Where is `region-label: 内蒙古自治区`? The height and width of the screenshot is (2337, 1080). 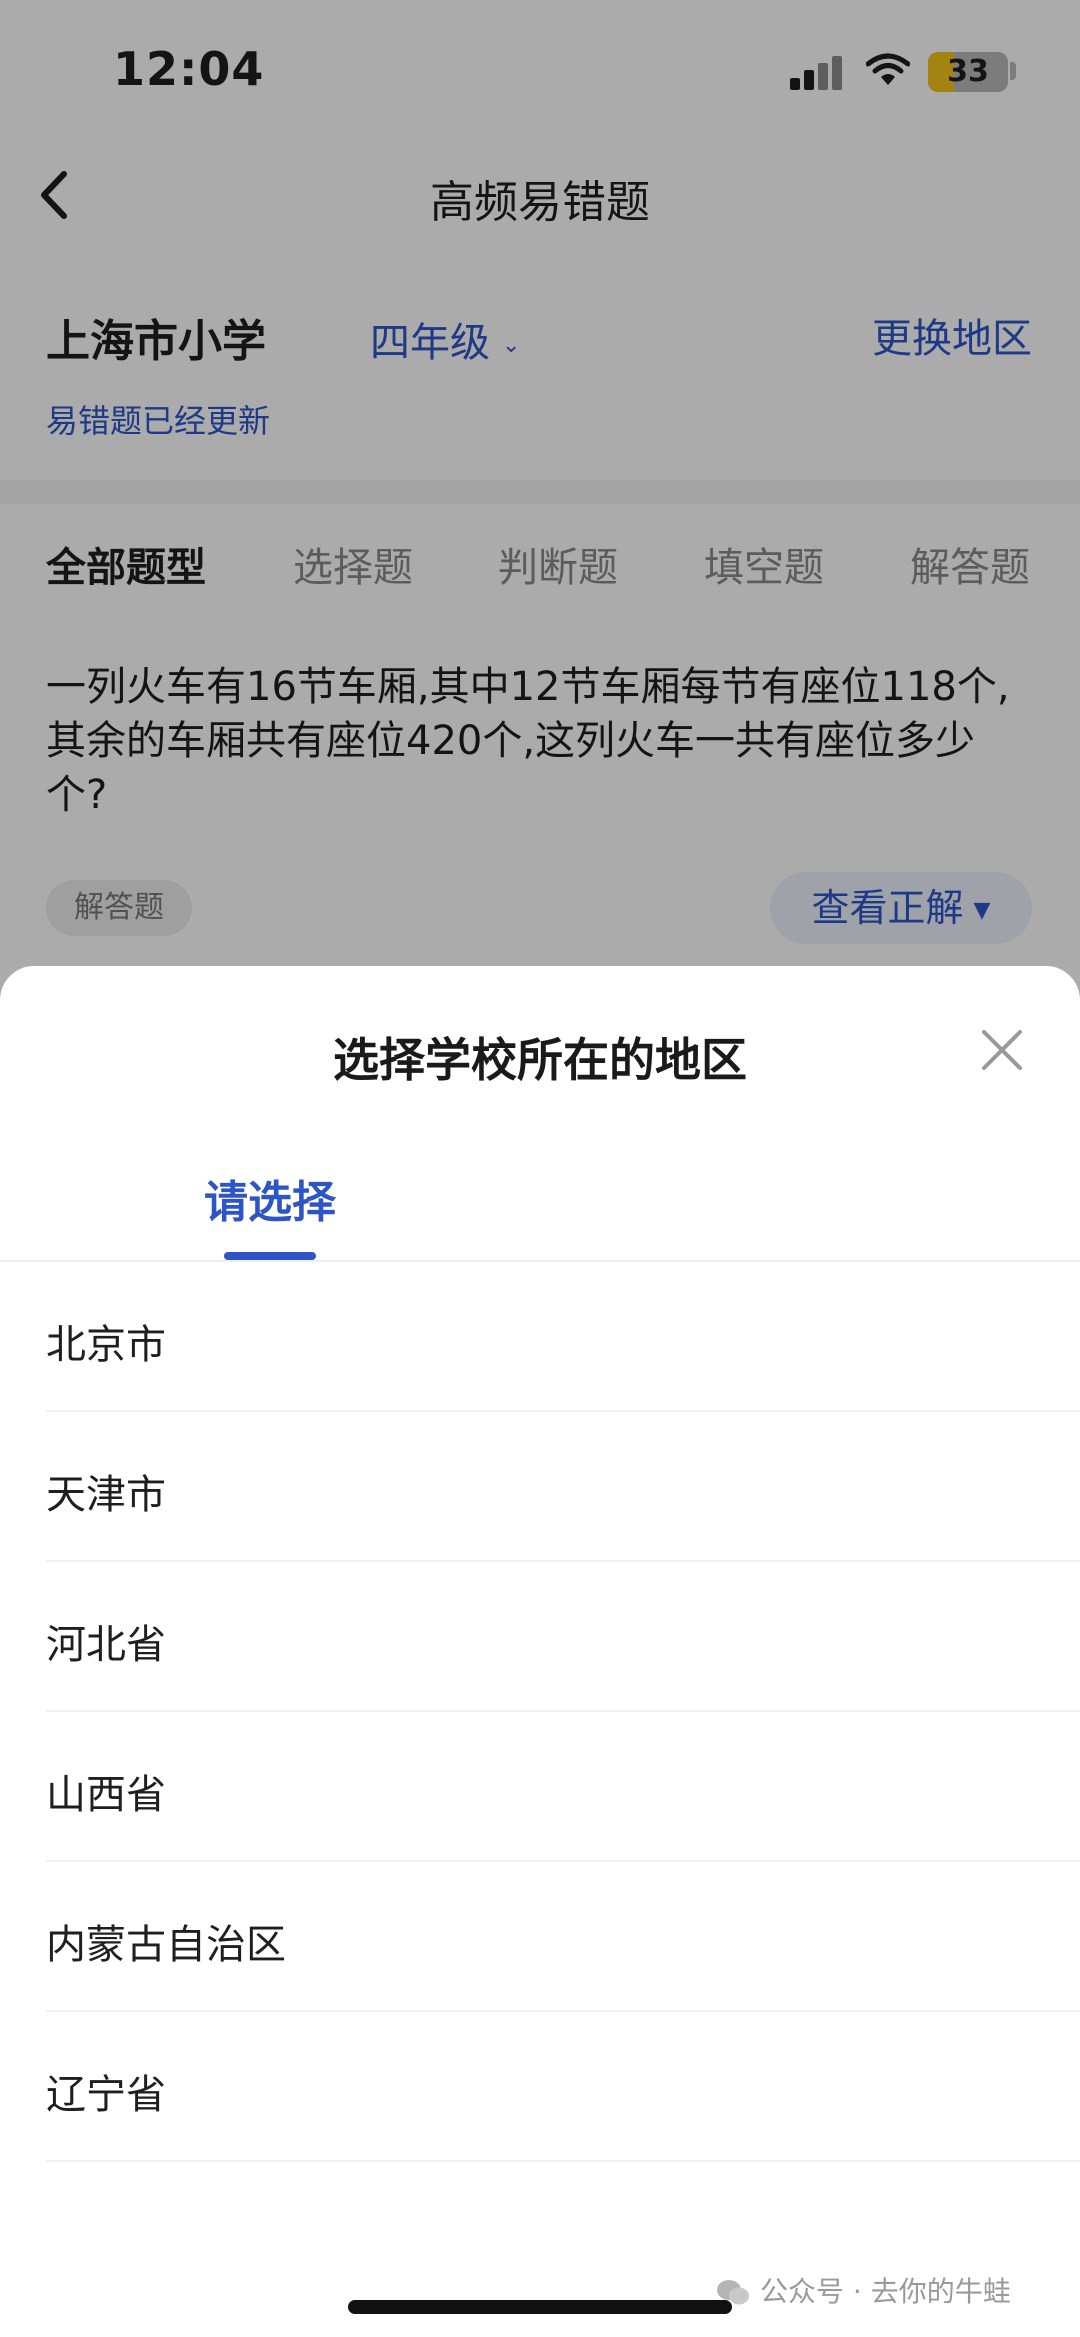
region-label: 内蒙古自治区 is located at coordinates (166, 1945).